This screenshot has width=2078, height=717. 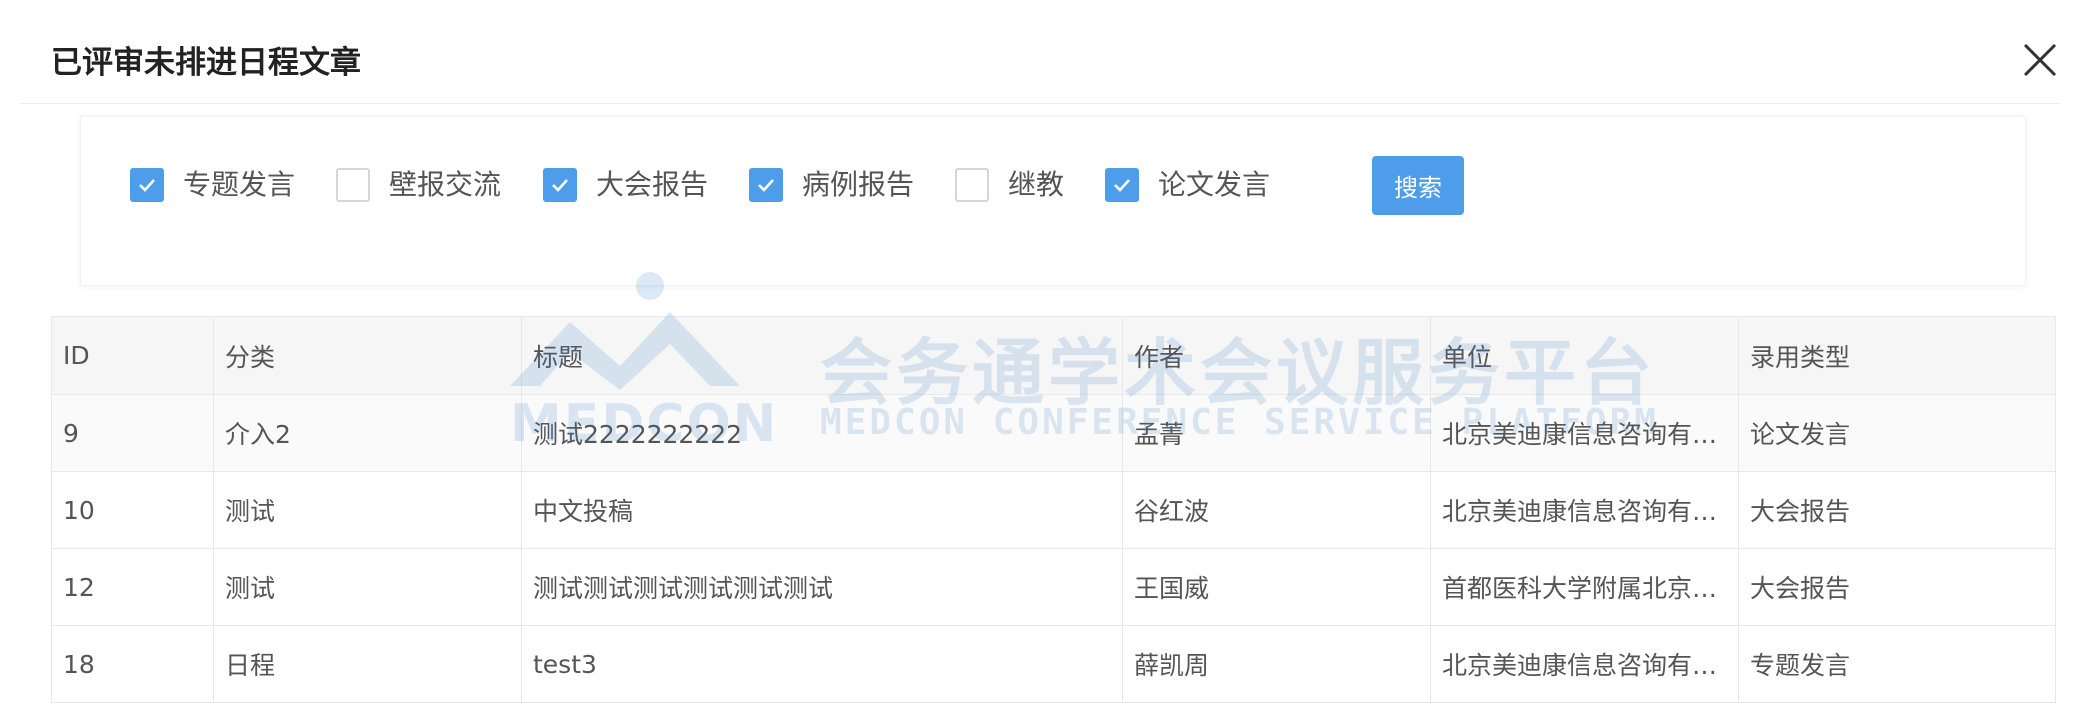 What do you see at coordinates (1584, 355) in the screenshot?
I see `col-header-unit: 单位` at bounding box center [1584, 355].